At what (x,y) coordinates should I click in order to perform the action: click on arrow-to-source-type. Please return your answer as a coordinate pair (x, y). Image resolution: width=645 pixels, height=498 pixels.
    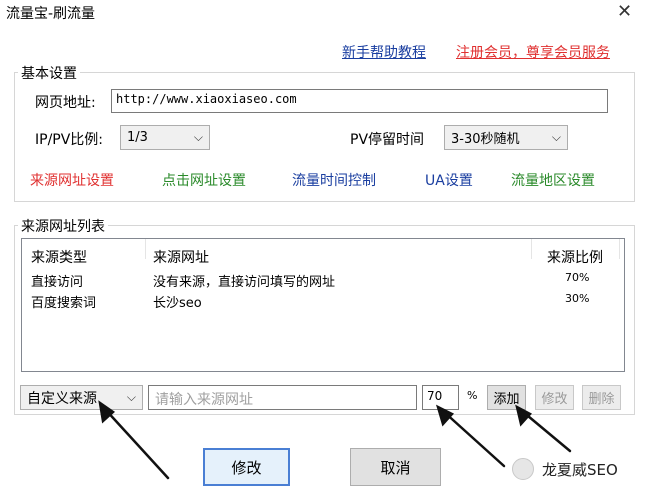
    Looking at the image, I should click on (136, 443).